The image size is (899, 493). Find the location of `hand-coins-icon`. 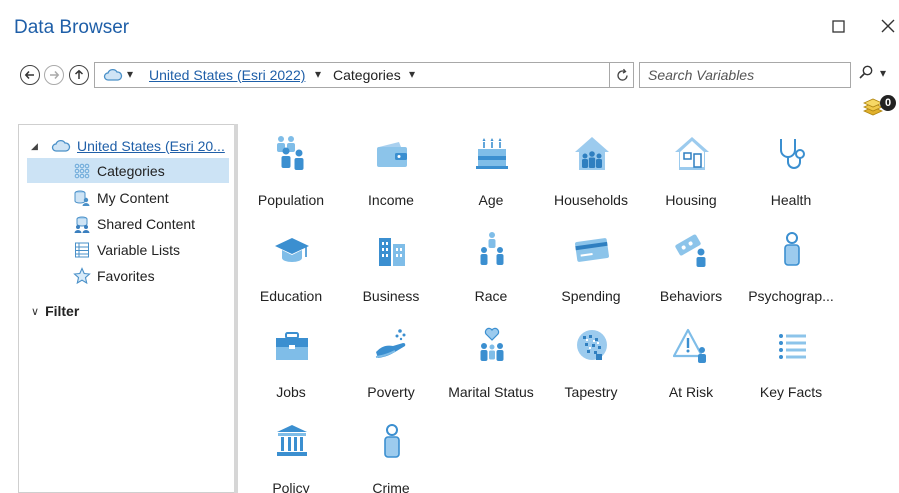

hand-coins-icon is located at coordinates (392, 346).